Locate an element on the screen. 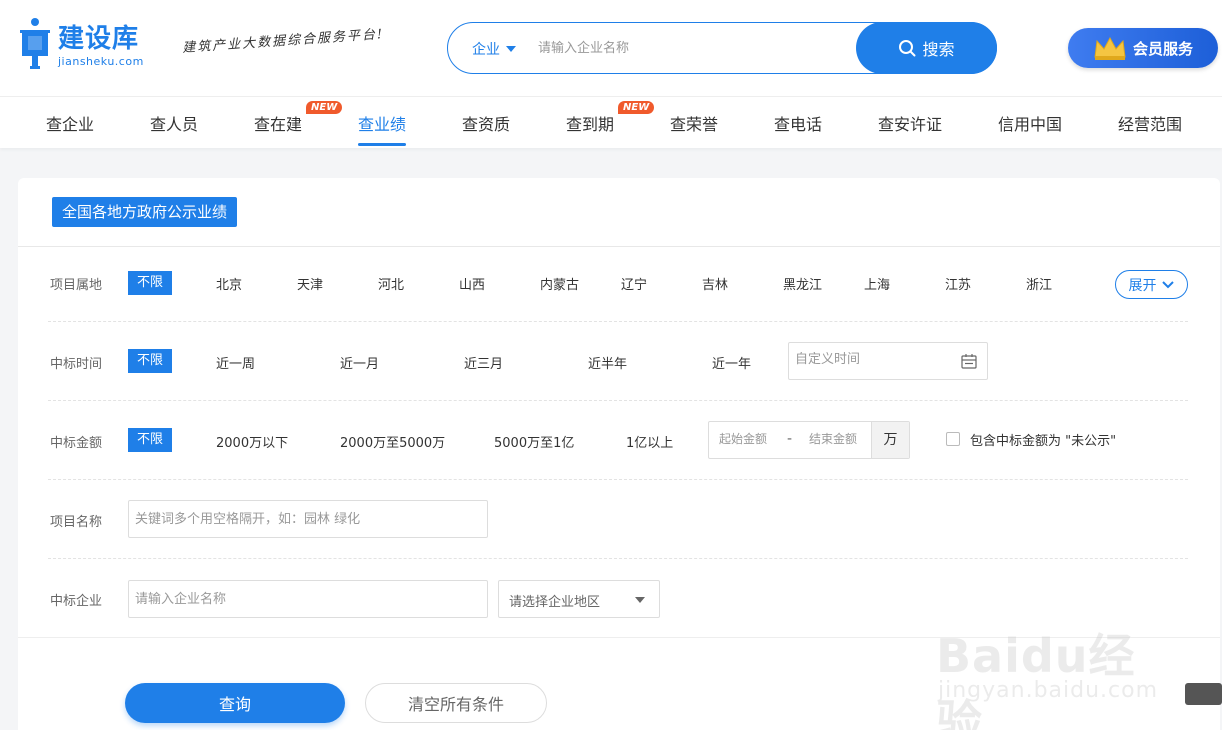 This screenshot has height=730, width=1222. nav-item-qualification: 查资质 is located at coordinates (486, 123).